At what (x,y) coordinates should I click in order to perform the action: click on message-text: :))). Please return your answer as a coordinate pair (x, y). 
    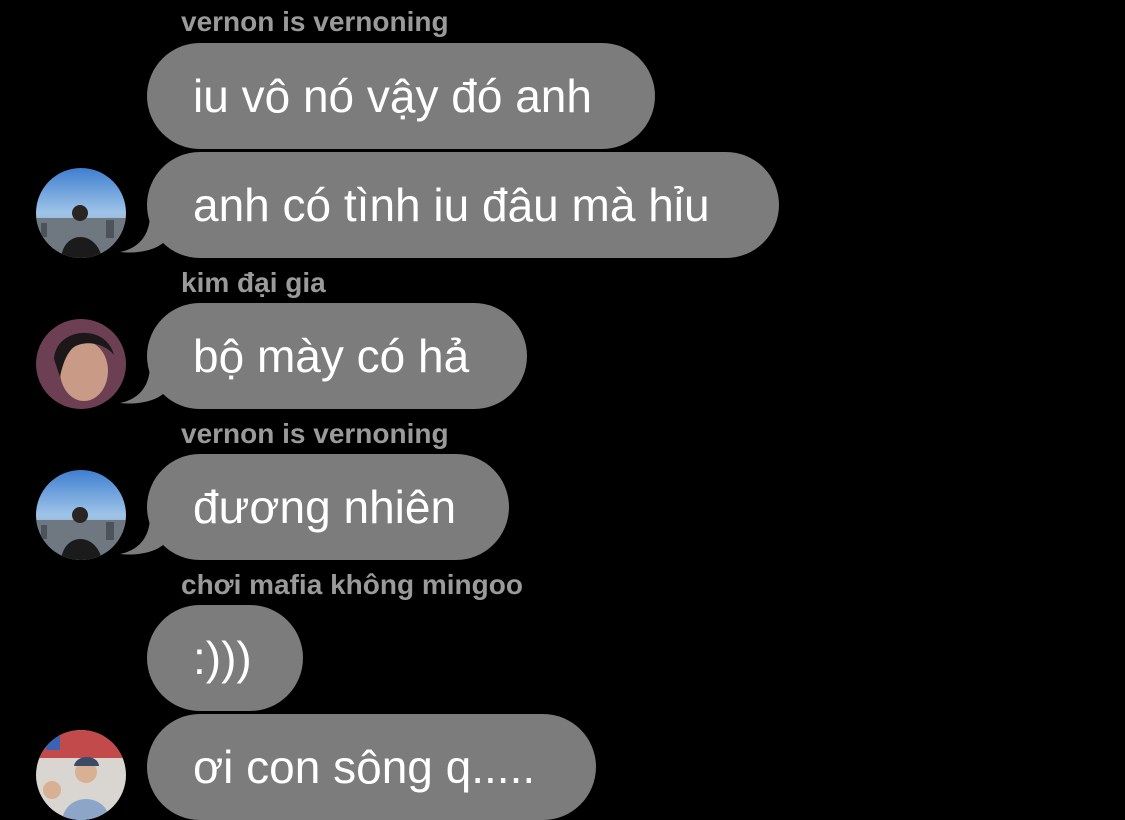
    Looking at the image, I should click on (222, 658).